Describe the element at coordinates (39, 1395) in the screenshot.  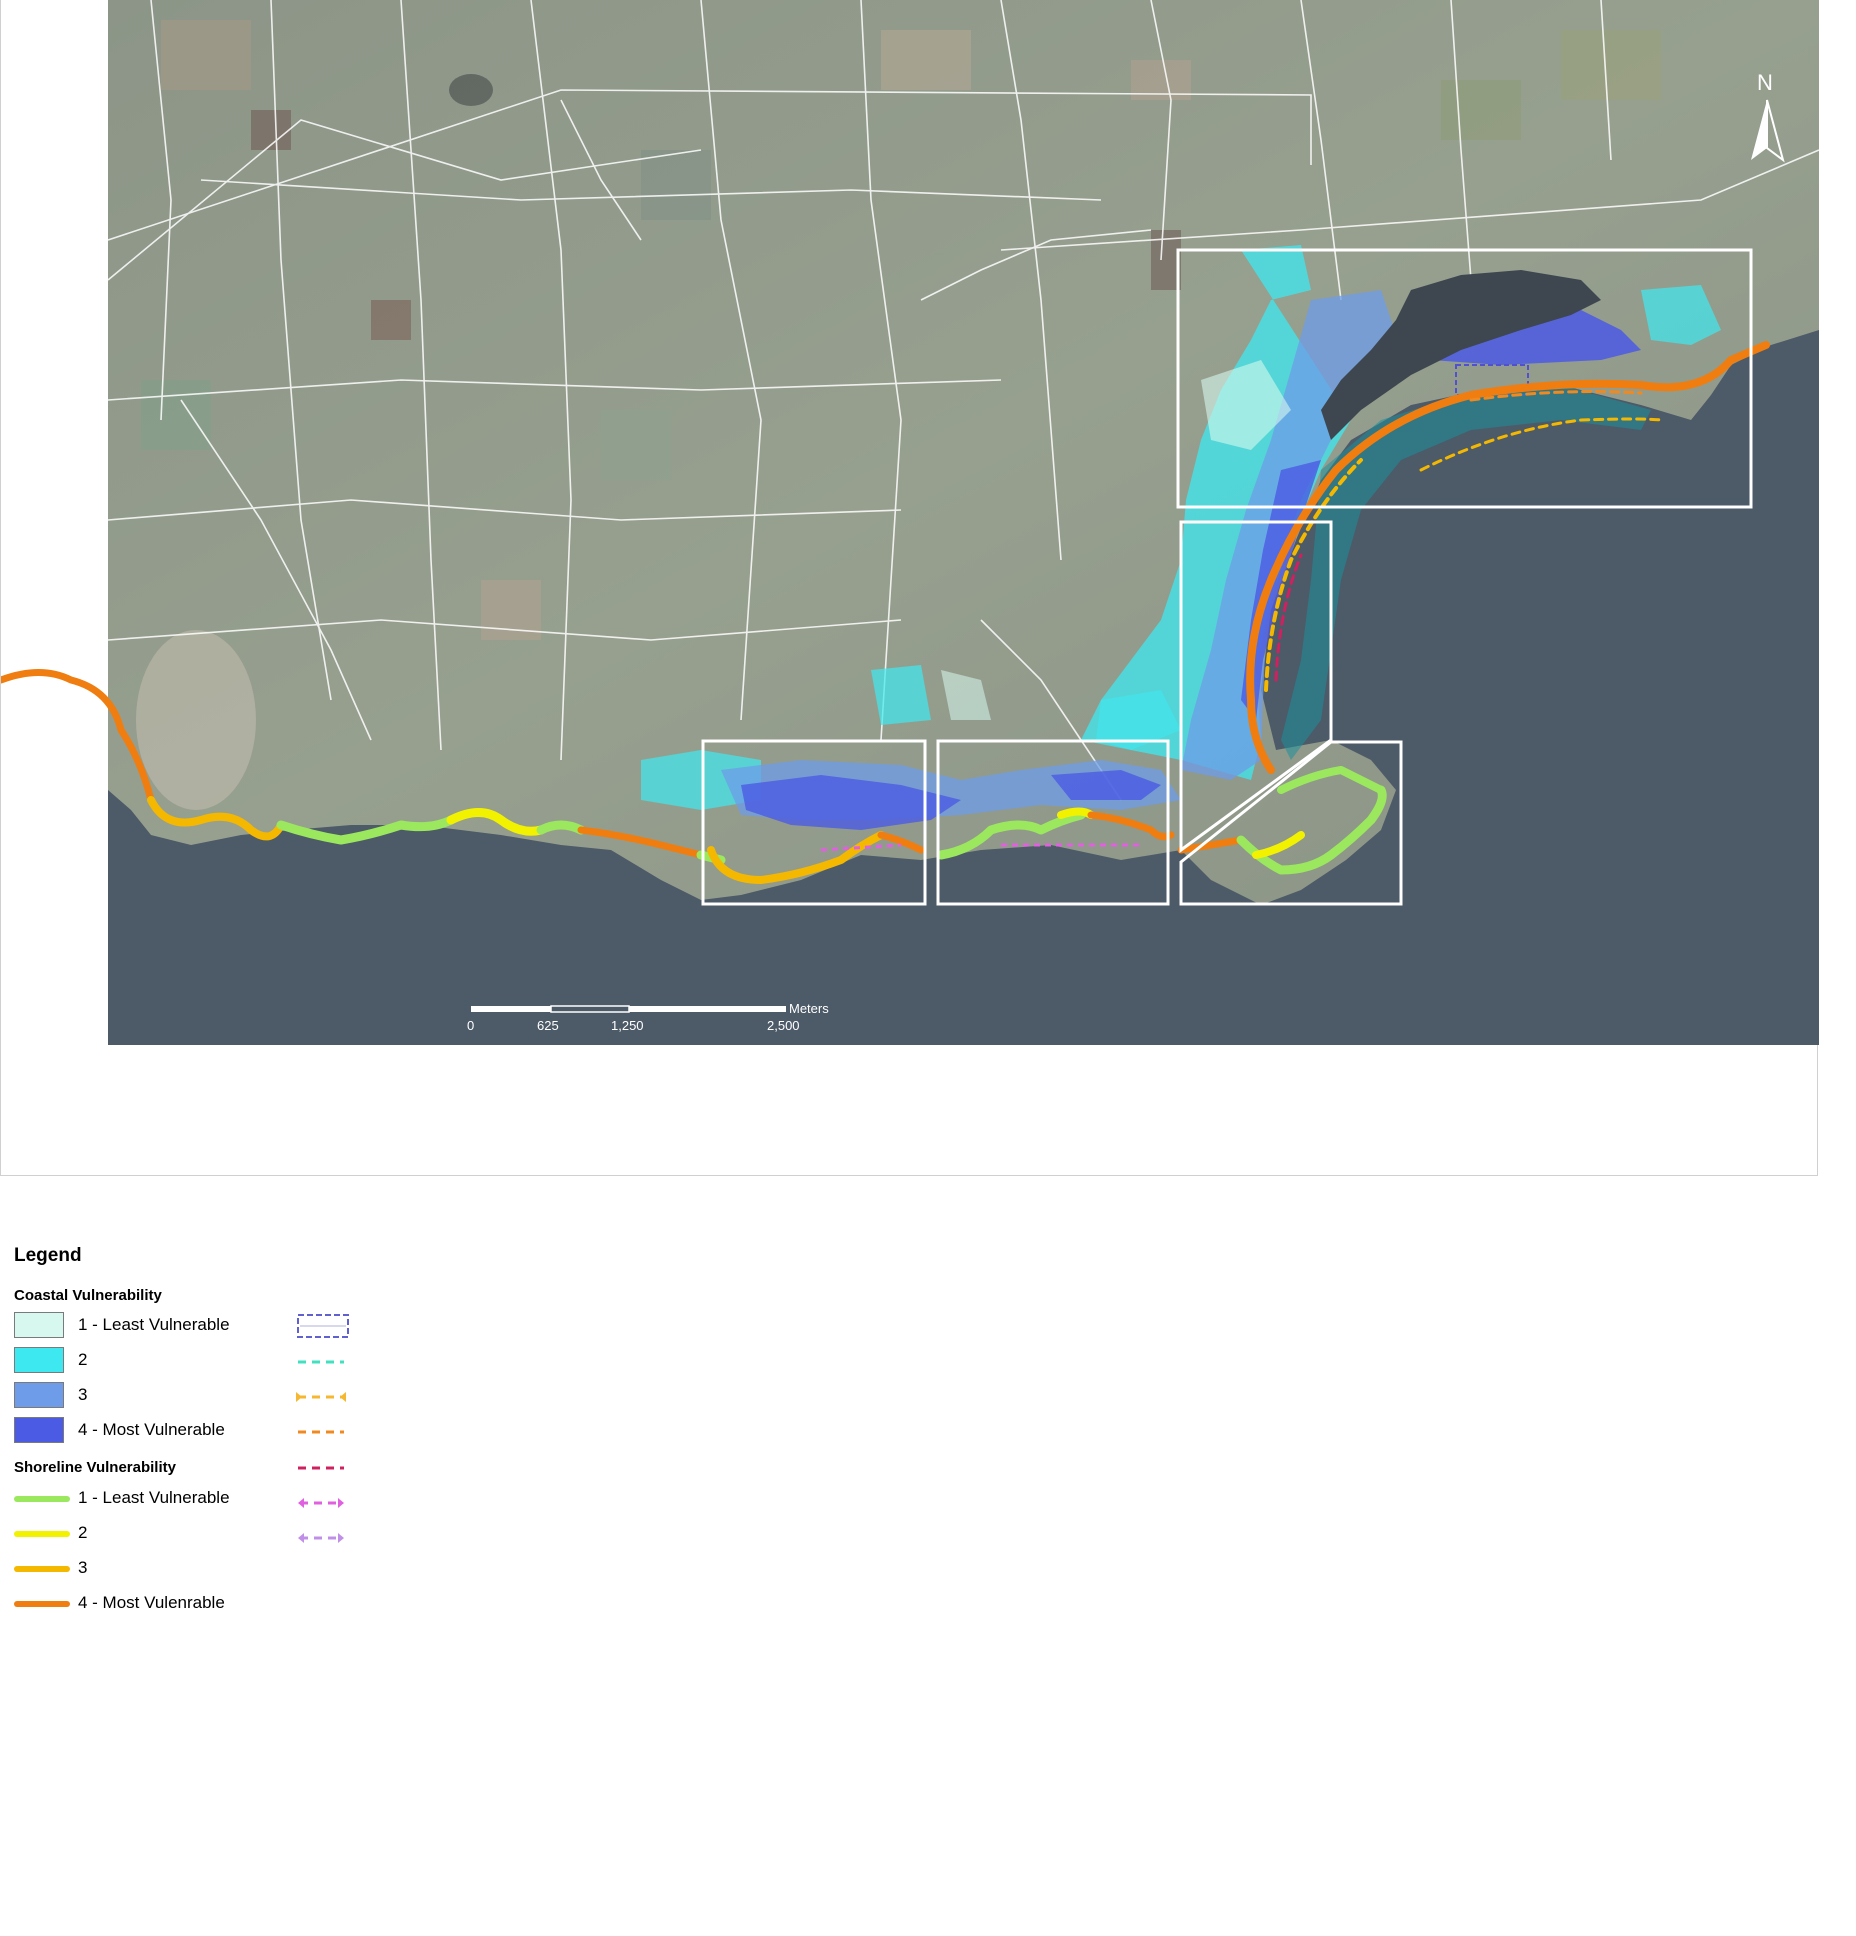
I see `coastal-3-swatch` at that location.